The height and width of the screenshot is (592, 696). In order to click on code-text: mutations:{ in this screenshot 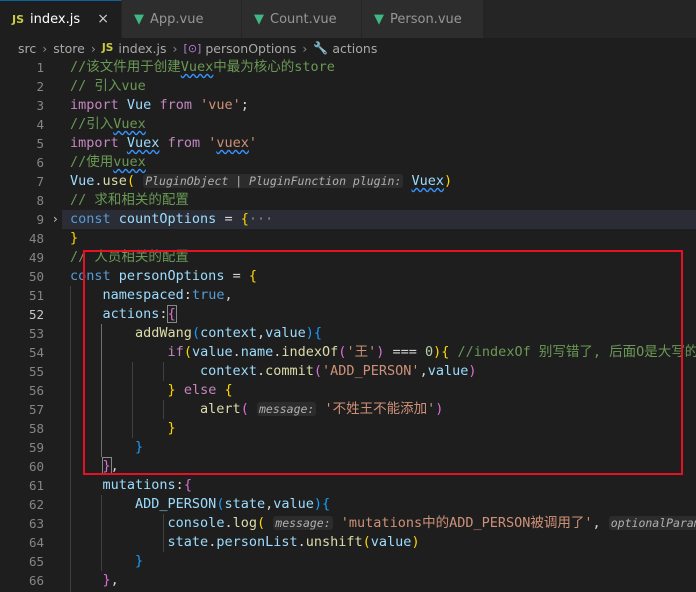, I will do `click(131, 485)`.